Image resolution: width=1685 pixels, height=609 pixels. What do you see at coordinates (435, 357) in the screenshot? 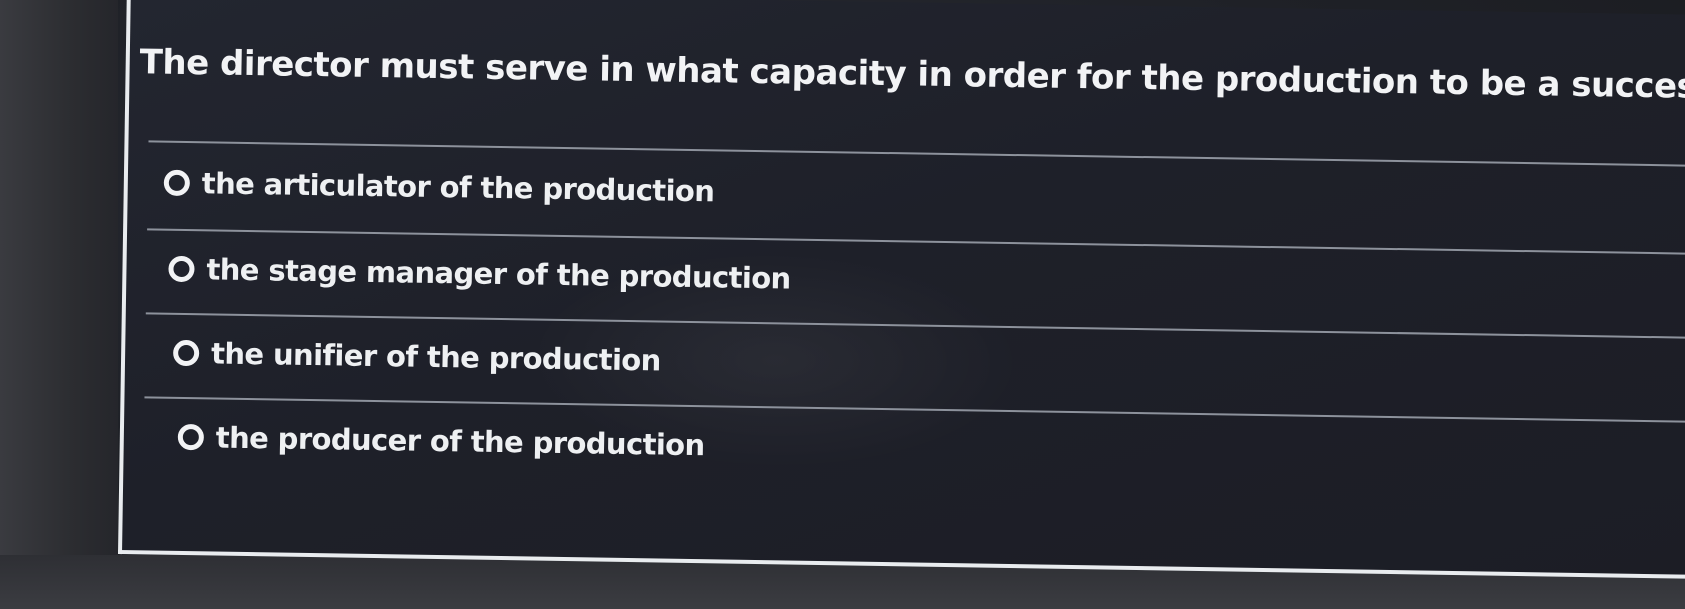
I see `option-label: the unifier of the production` at bounding box center [435, 357].